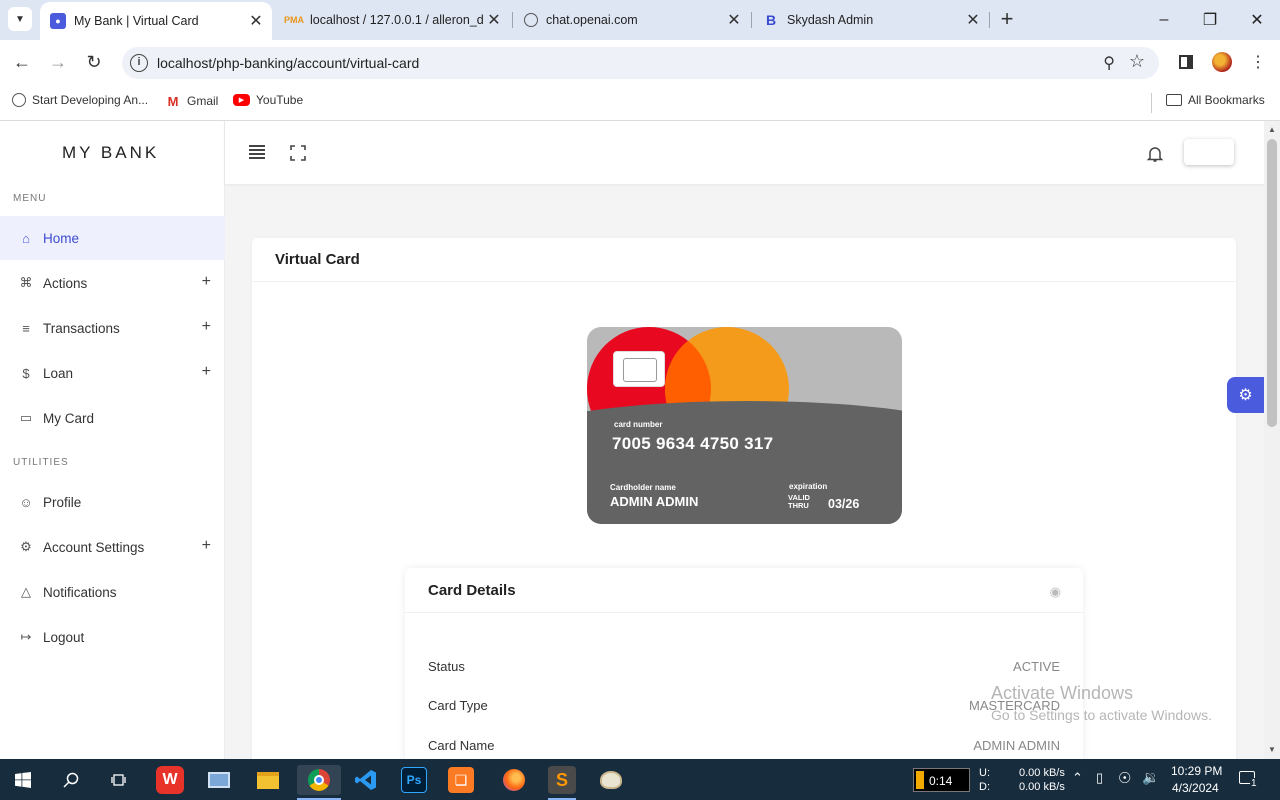  I want to click on card-icon: ▭, so click(26, 417).